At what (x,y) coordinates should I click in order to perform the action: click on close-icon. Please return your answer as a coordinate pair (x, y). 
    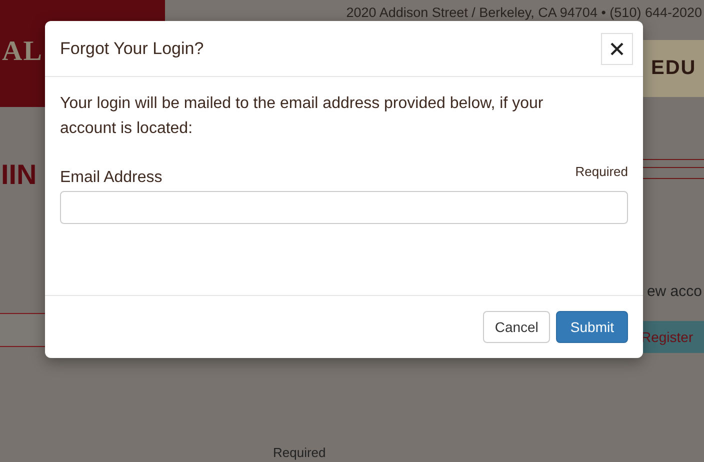
    Looking at the image, I should click on (617, 49).